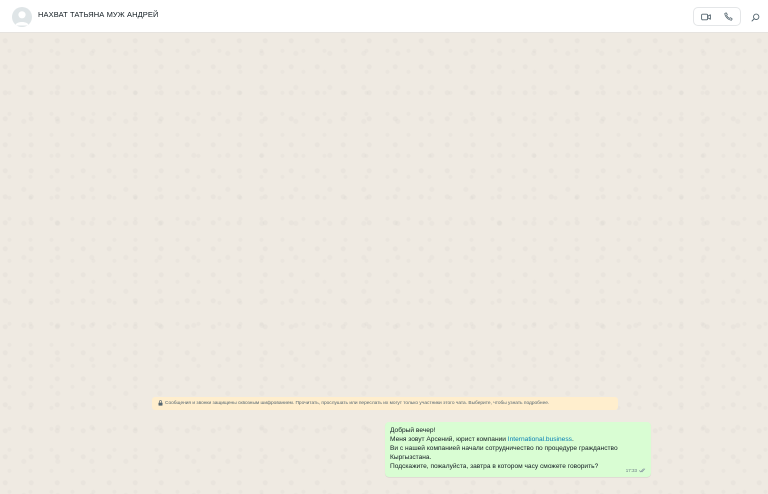  I want to click on search-button, so click(755, 17).